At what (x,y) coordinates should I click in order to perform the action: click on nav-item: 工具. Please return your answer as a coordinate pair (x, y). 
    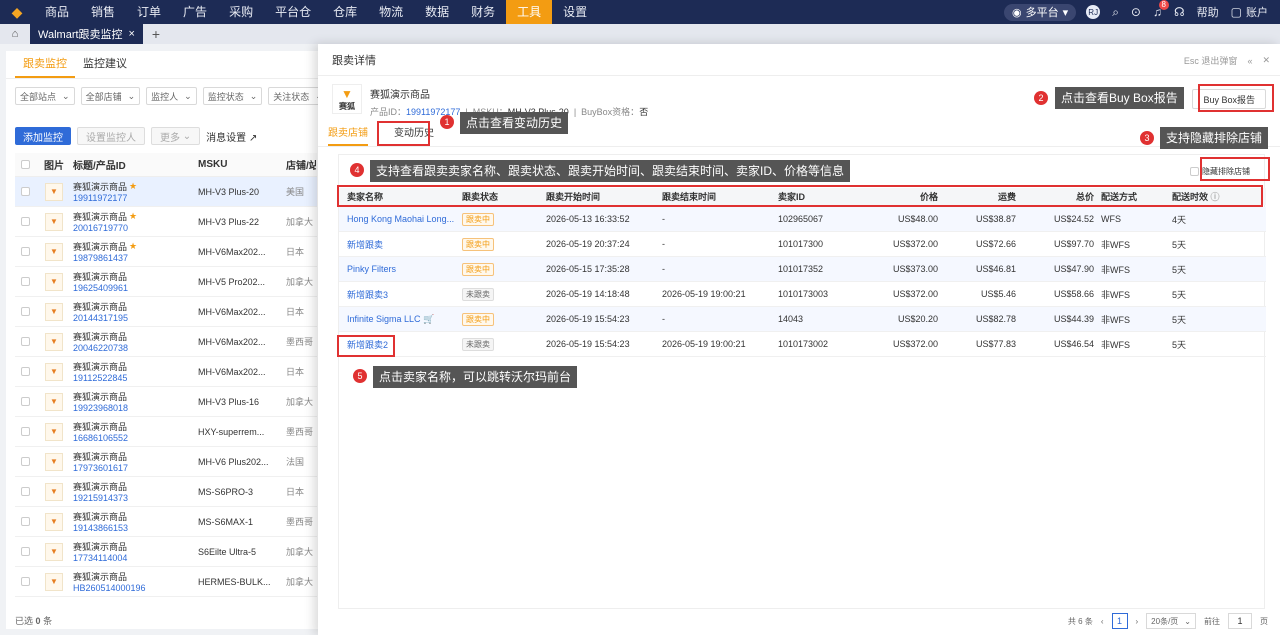
    Looking at the image, I should click on (529, 12).